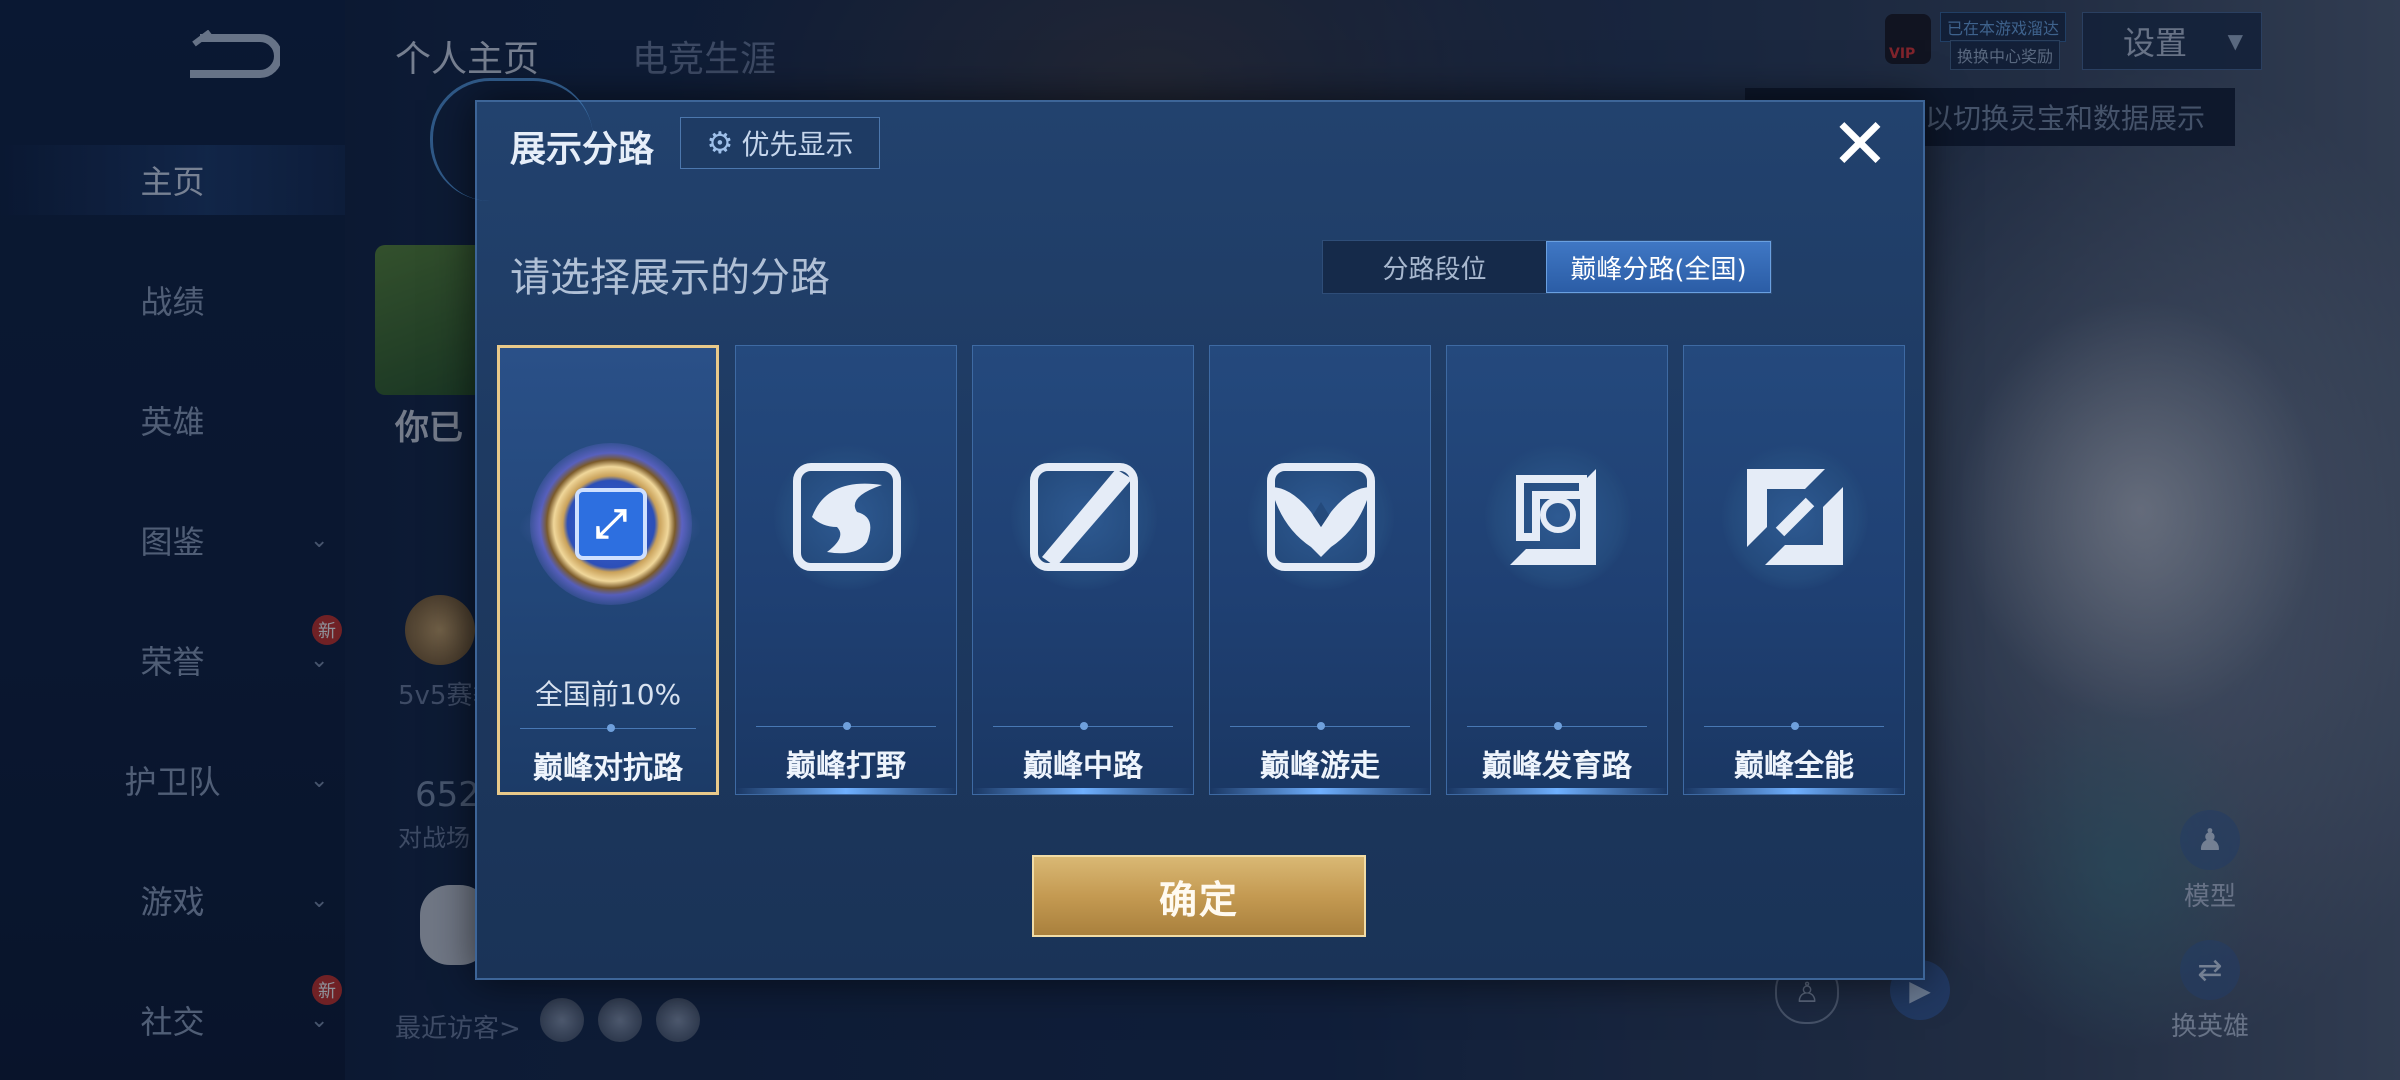 The width and height of the screenshot is (2400, 1080). I want to click on all-round-glyph, so click(1795, 517).